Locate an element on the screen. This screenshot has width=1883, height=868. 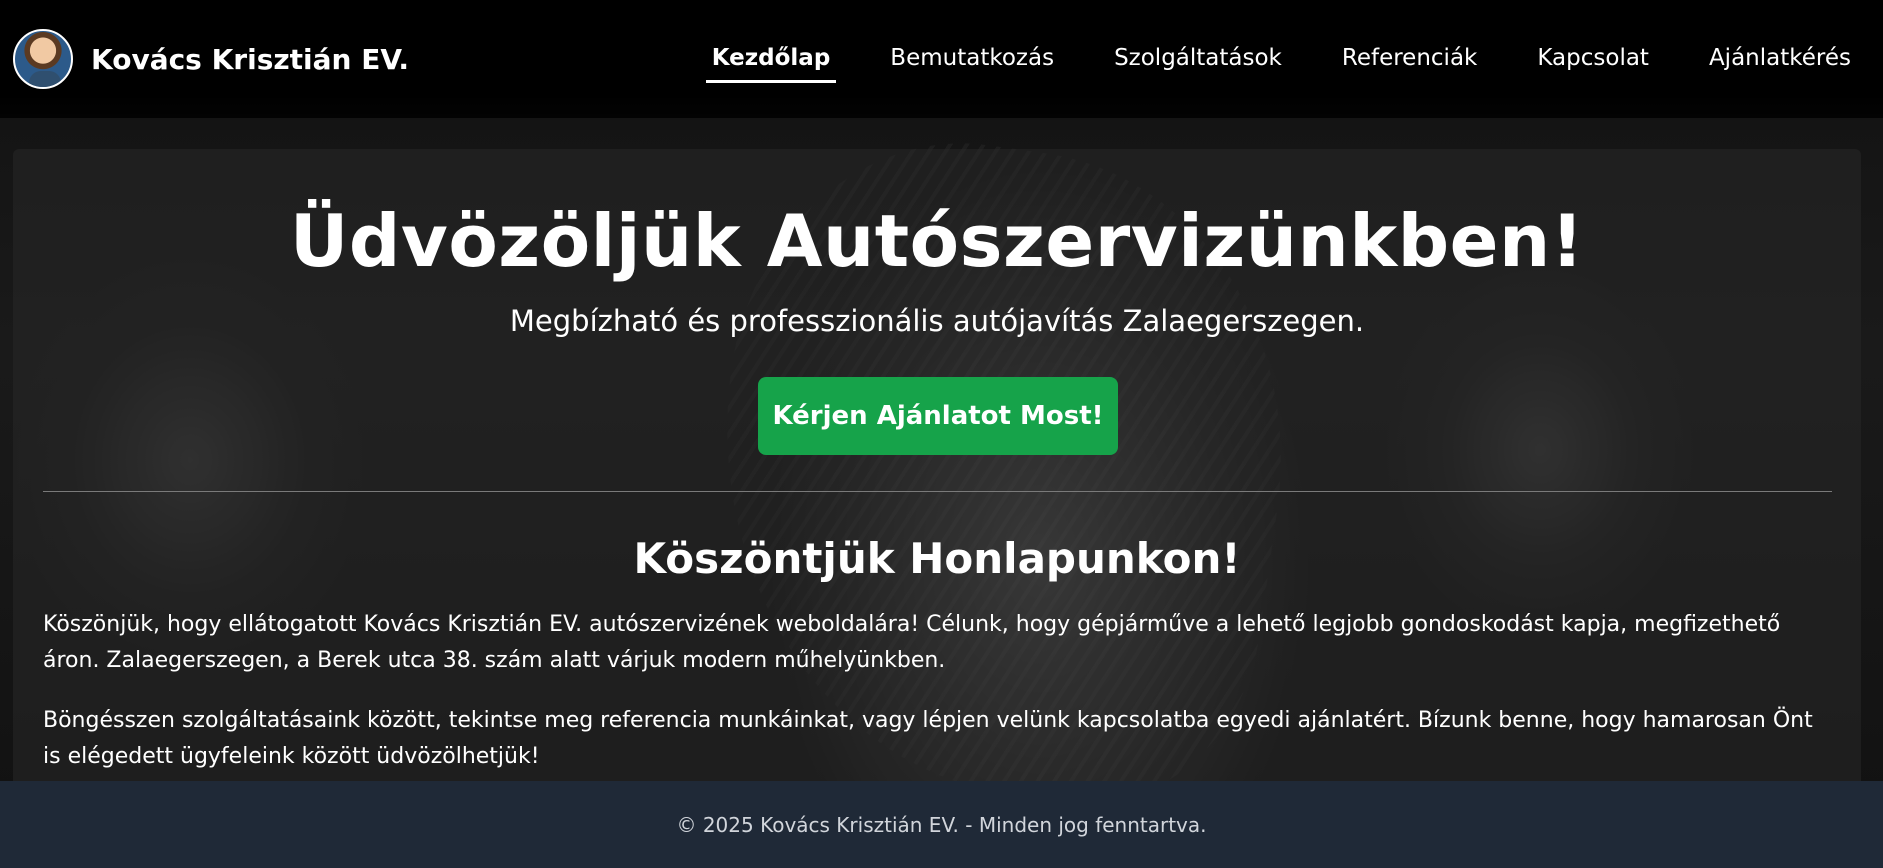
nav-item-kapcsolat: Kapcsolat is located at coordinates (1593, 59).